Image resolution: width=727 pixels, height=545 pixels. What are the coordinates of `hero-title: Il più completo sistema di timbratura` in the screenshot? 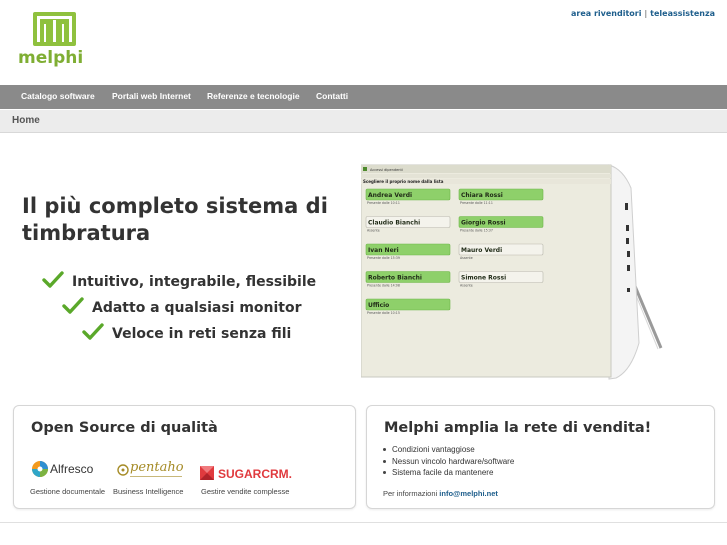 It's located at (175, 219).